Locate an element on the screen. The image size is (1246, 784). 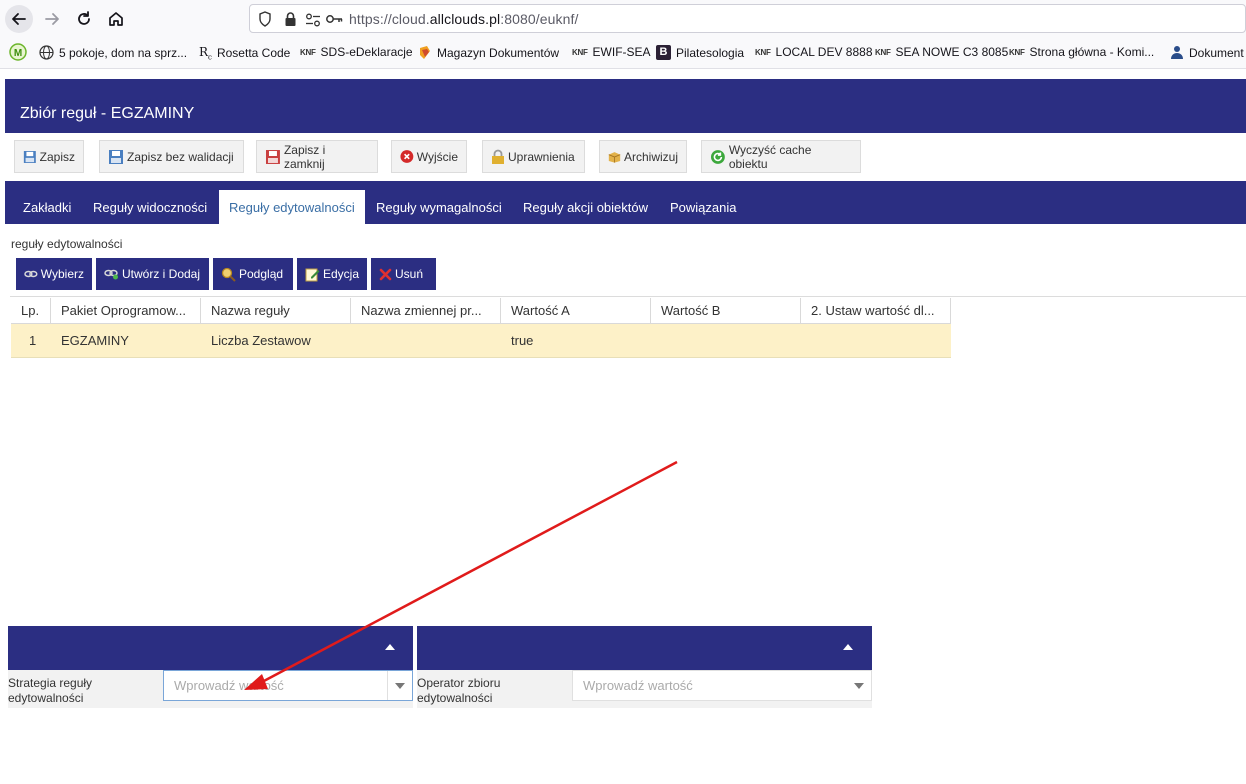
archive-box-icon is located at coordinates (614, 157).